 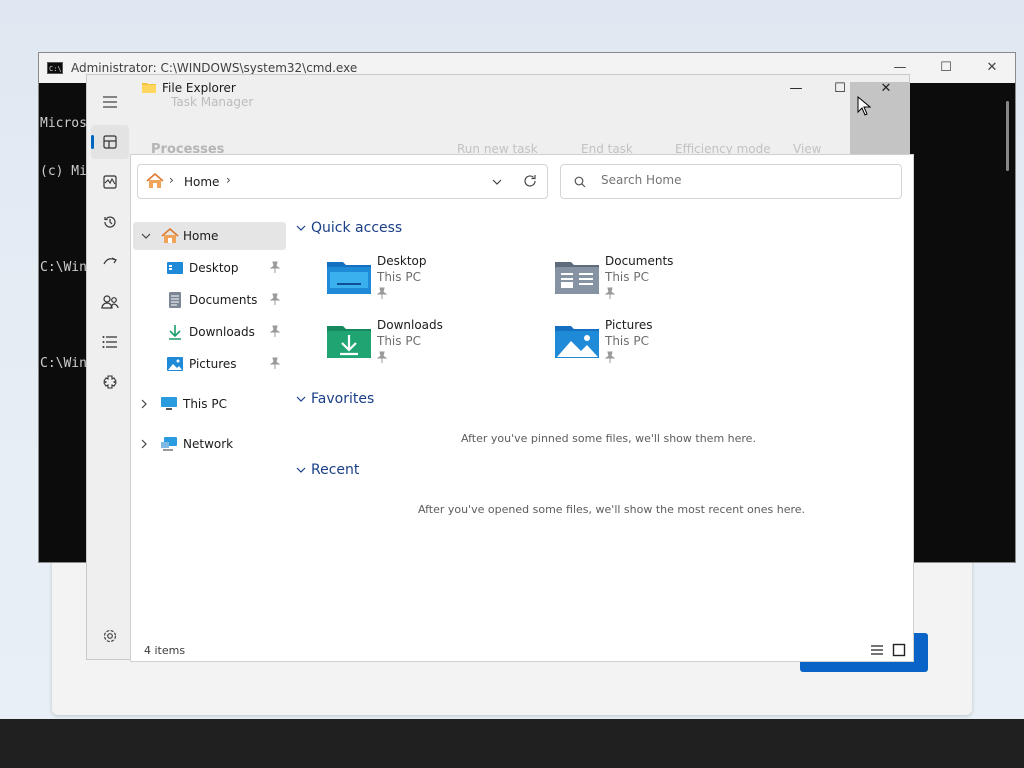 What do you see at coordinates (741, 180) in the screenshot?
I see `search-input` at bounding box center [741, 180].